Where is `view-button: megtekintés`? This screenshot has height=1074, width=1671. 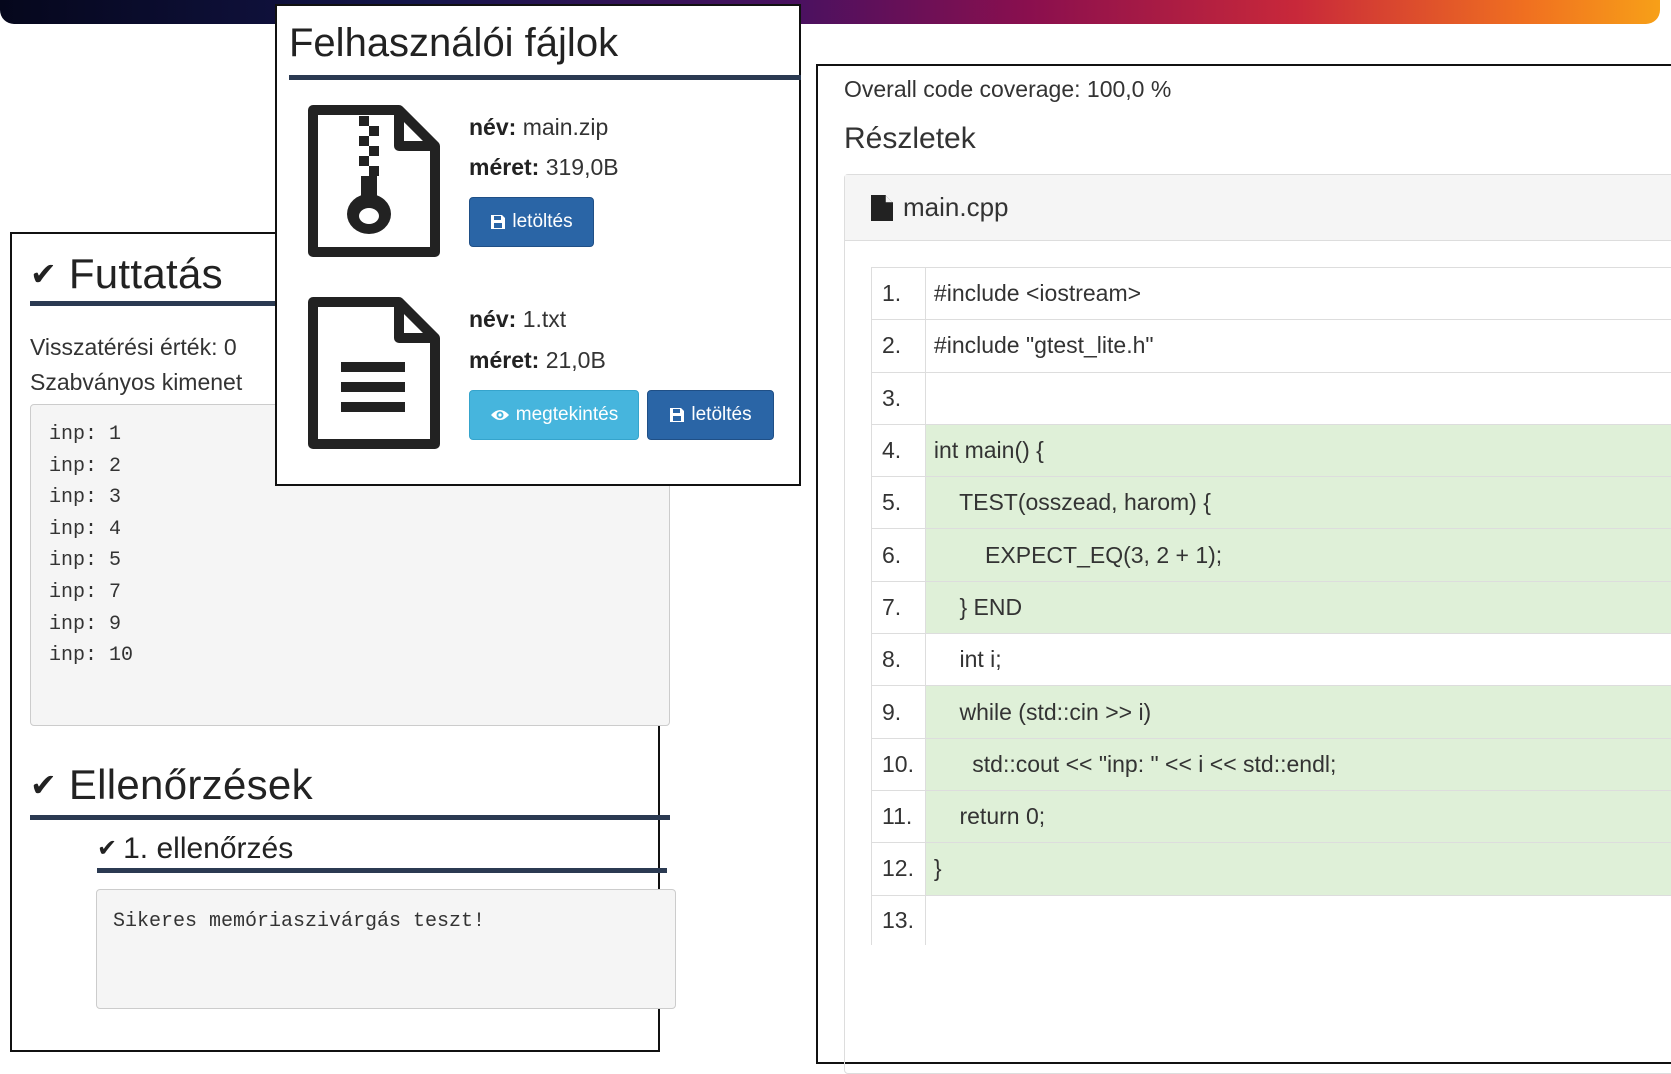
view-button: megtekintés is located at coordinates (554, 415).